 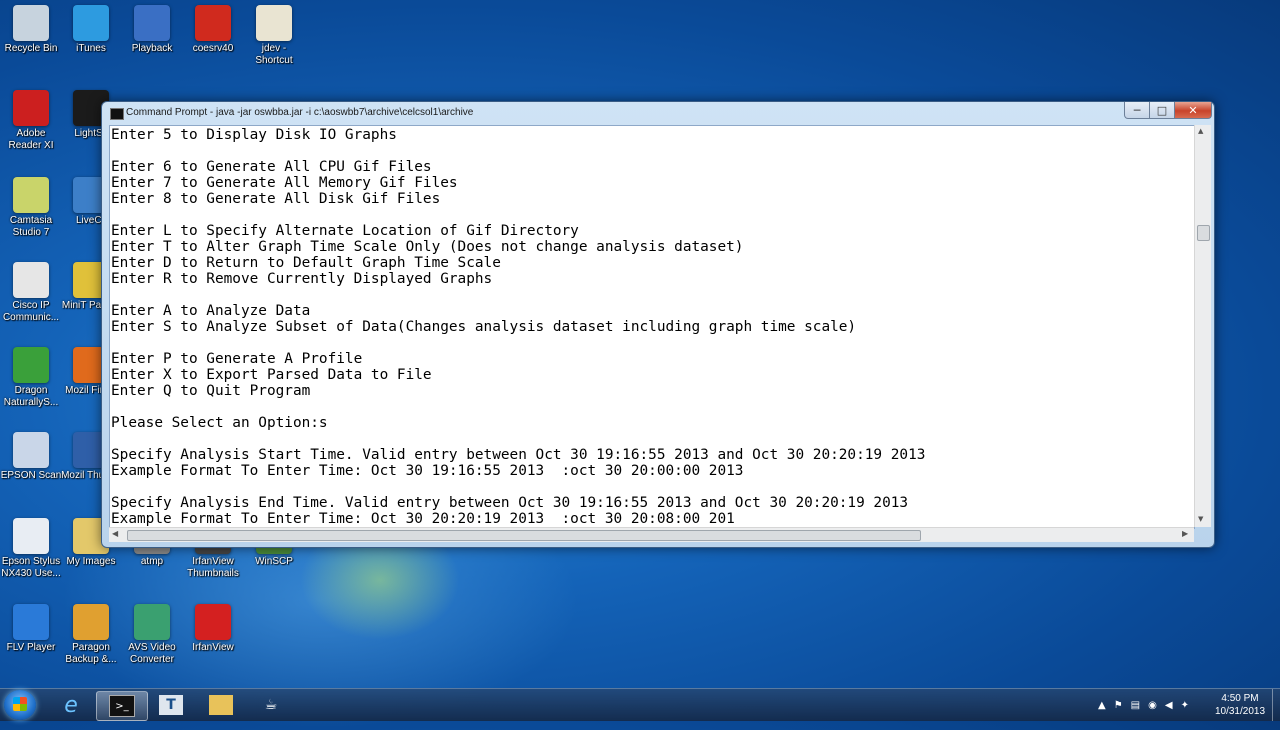 I want to click on desktop-icon: Playback, so click(x=152, y=30).